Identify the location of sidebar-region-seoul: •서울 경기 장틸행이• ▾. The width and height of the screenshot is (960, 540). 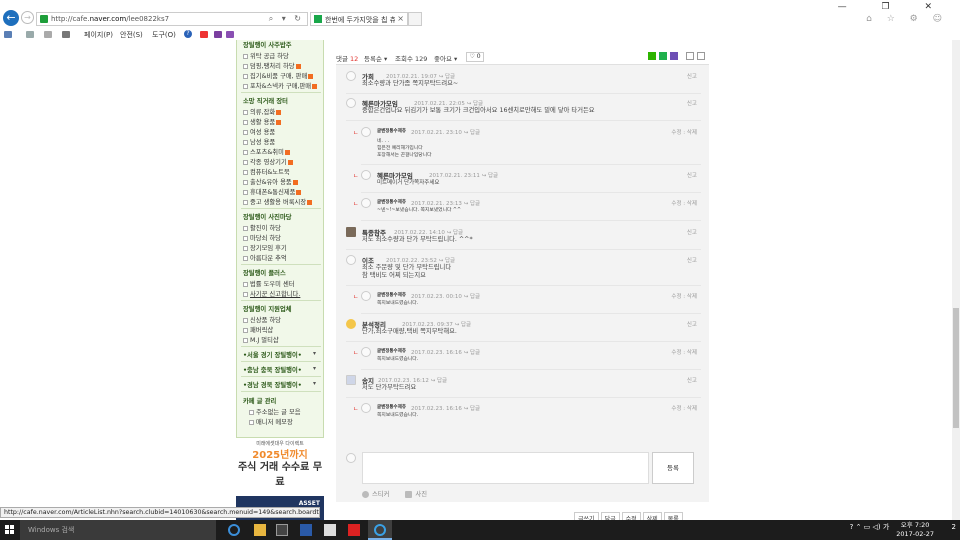
(279, 354).